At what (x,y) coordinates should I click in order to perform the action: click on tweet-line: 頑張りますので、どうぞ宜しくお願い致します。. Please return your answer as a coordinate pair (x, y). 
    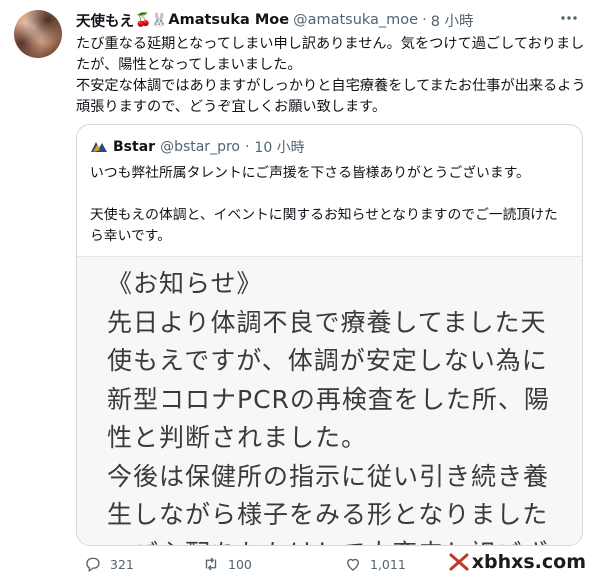
    Looking at the image, I should click on (231, 107).